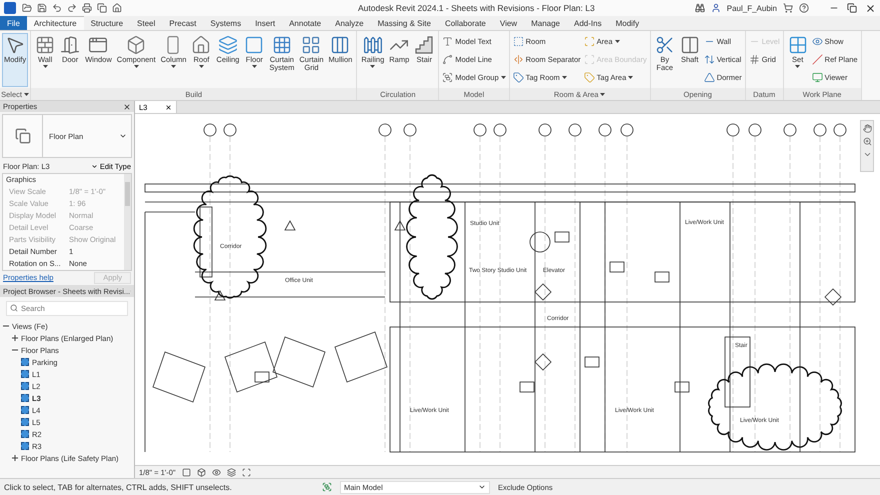 The height and width of the screenshot is (495, 880). Describe the element at coordinates (98, 45) in the screenshot. I see `window-icon` at that location.